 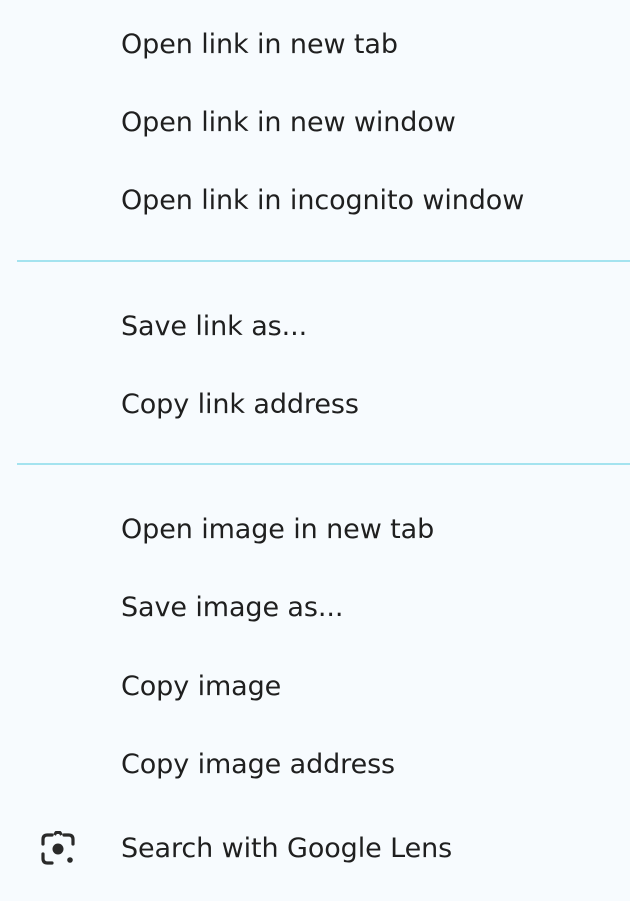 What do you see at coordinates (323, 200) in the screenshot?
I see `menu-item-label: Open link in incognito window` at bounding box center [323, 200].